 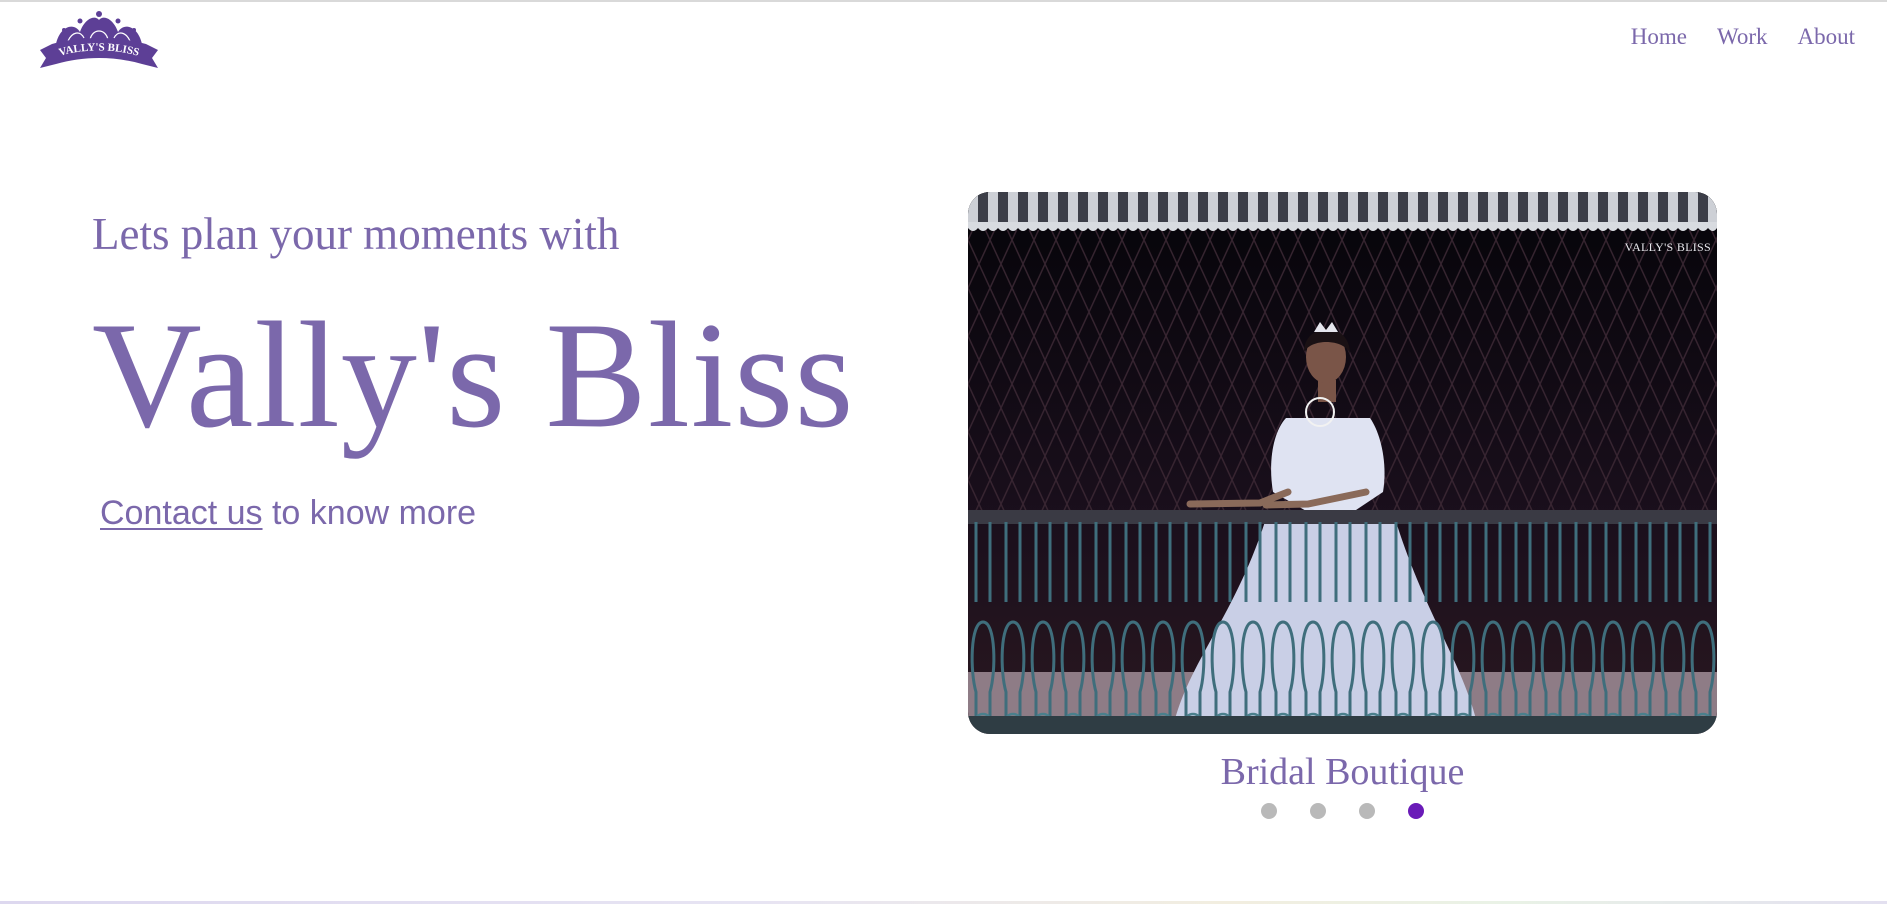 What do you see at coordinates (1342, 811) in the screenshot?
I see `slider-dots` at bounding box center [1342, 811].